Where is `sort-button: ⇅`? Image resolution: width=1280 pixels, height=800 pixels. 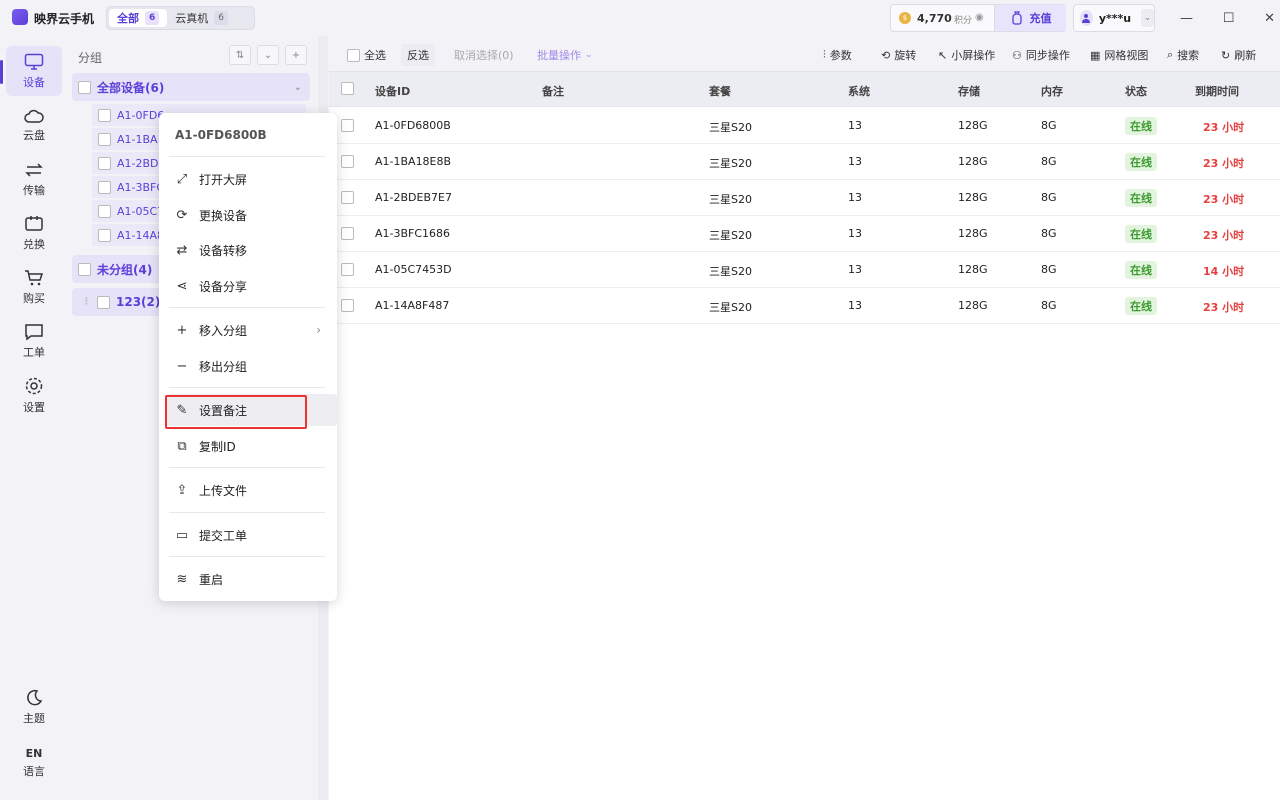
sort-button: ⇅ is located at coordinates (240, 55).